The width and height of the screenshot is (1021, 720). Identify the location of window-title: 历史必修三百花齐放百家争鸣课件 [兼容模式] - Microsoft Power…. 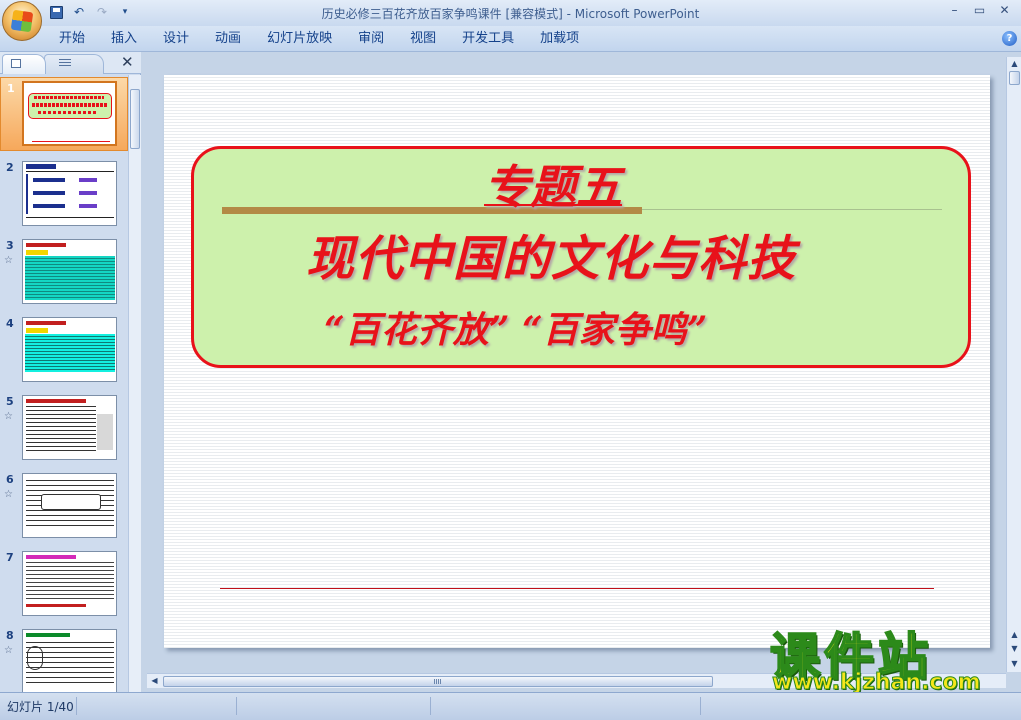
(510, 14).